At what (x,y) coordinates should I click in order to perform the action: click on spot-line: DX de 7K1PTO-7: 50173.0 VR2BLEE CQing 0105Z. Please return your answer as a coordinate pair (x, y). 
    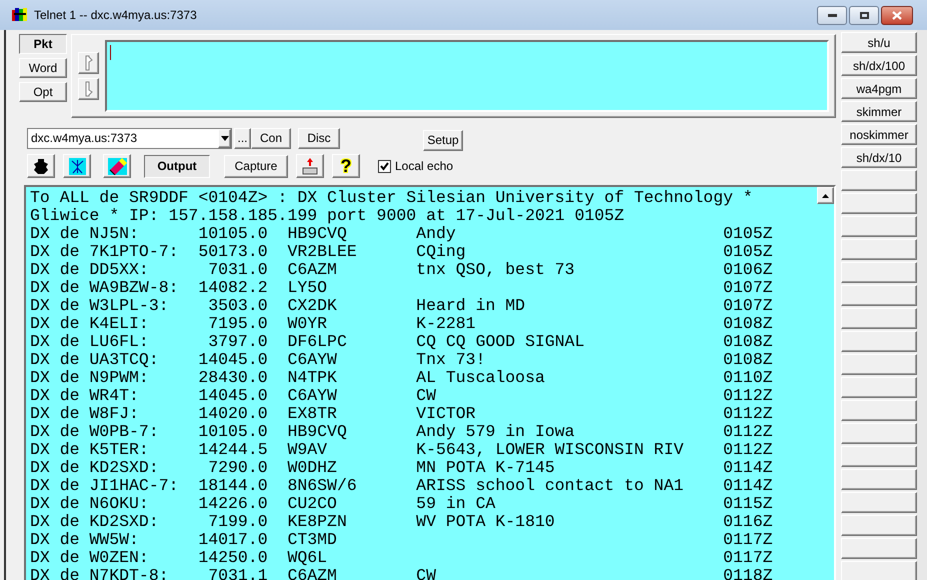
    Looking at the image, I should click on (401, 252).